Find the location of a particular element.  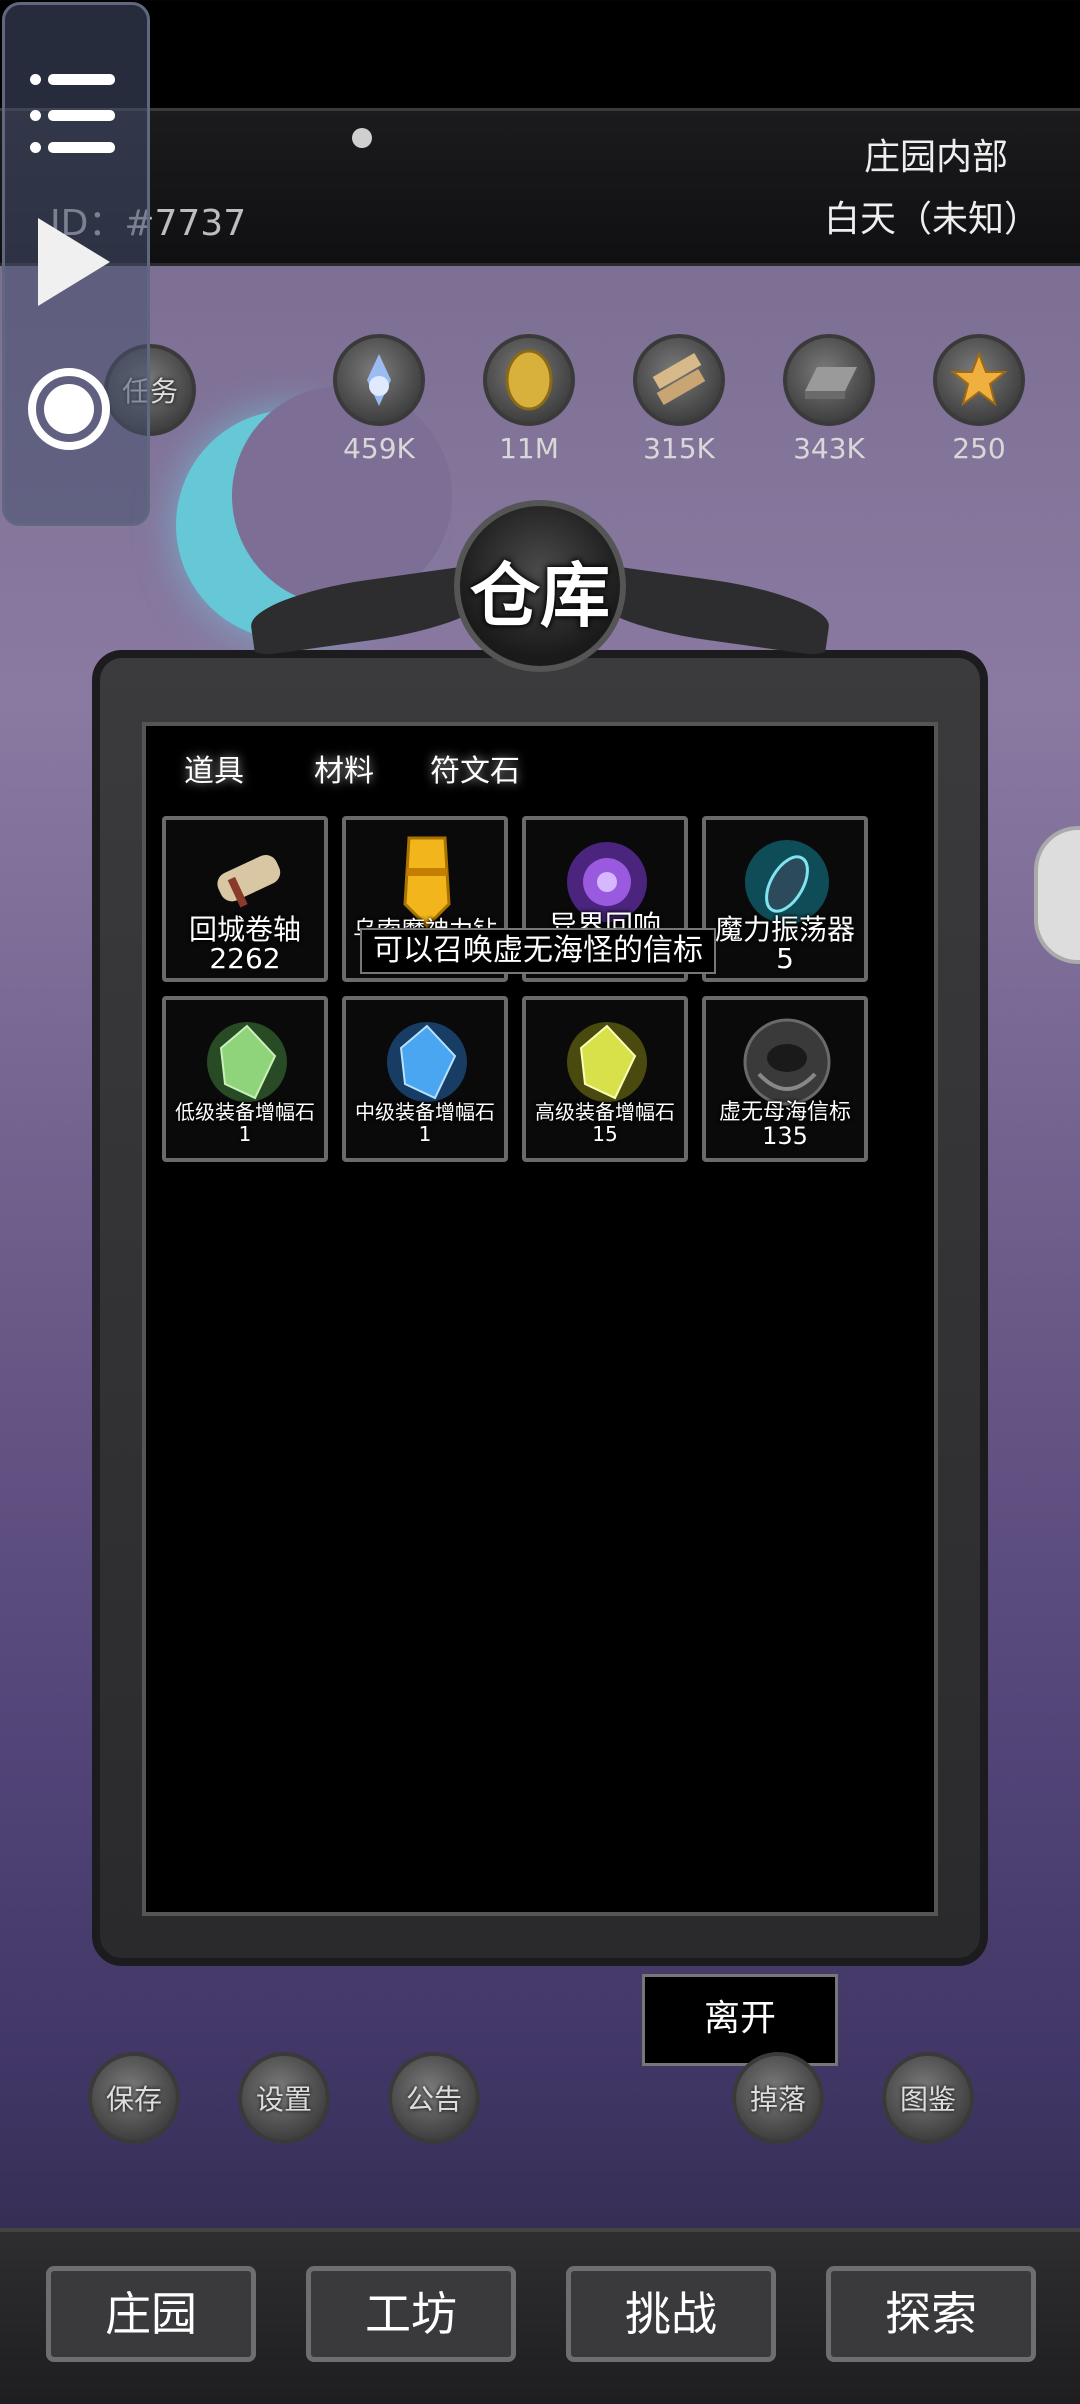

item-slot: 中级装备增幅石 1 is located at coordinates (425, 1079).